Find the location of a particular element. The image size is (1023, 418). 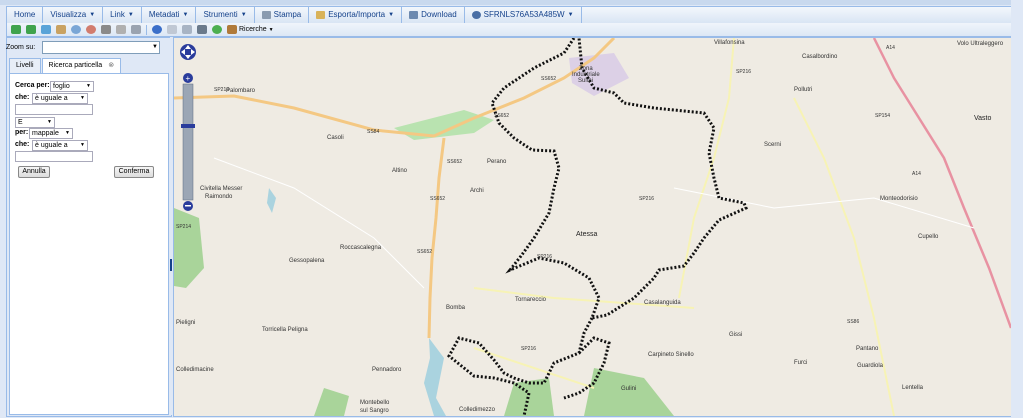

menu-strumenti: Strumenti ▼ is located at coordinates (225, 15).